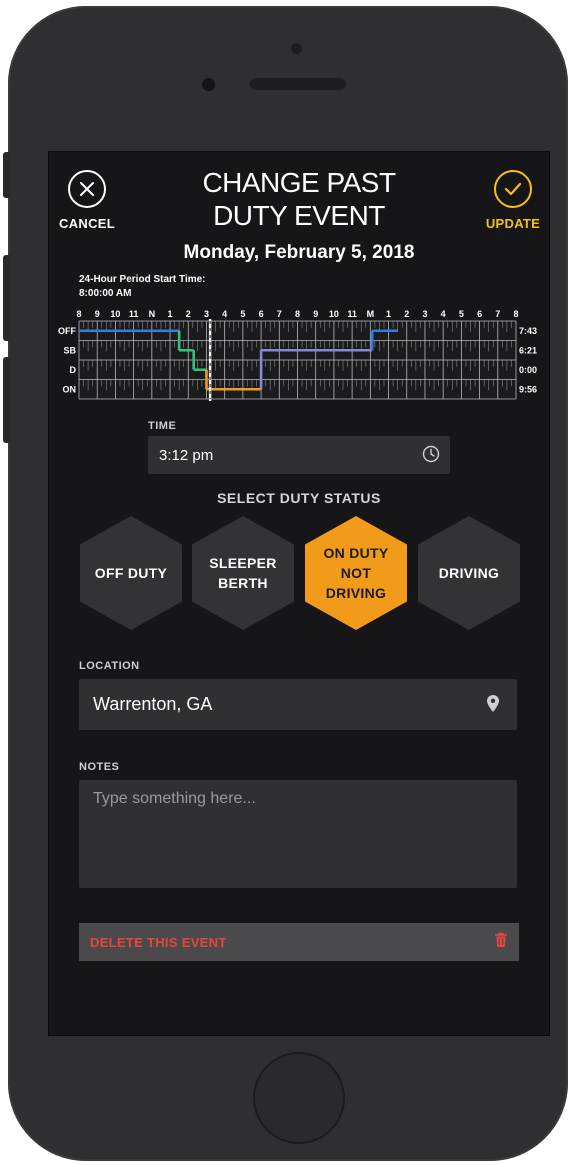 The width and height of the screenshot is (574, 1165). I want to click on period-start: 24-Hour Period Start Time: 8:00:00 AM, so click(142, 287).